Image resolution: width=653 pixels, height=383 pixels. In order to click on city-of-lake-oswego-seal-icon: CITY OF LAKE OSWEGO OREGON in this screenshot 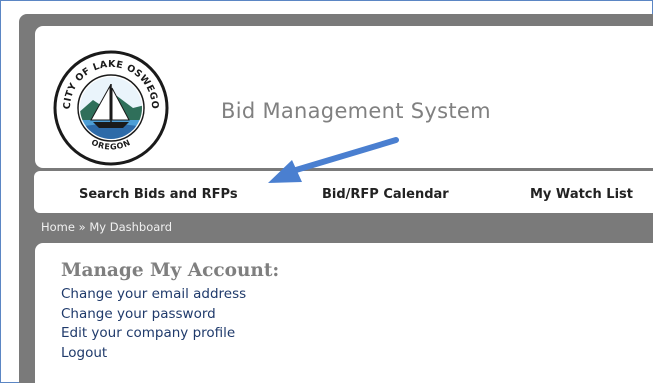, I will do `click(111, 108)`.